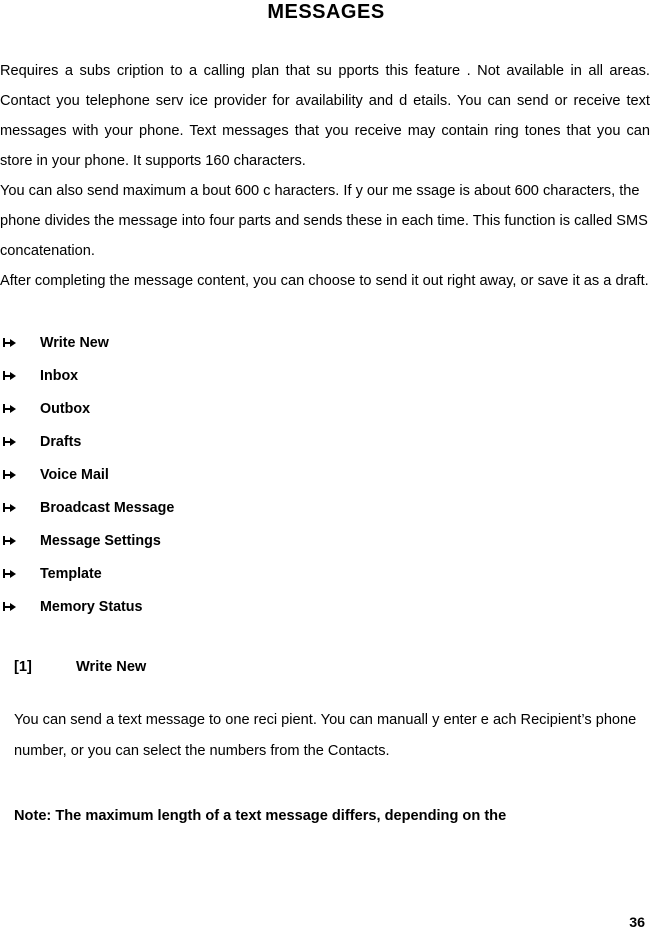 This screenshot has width=652, height=937. I want to click on menu-item-voice-mail: Voice Mail, so click(326, 474).